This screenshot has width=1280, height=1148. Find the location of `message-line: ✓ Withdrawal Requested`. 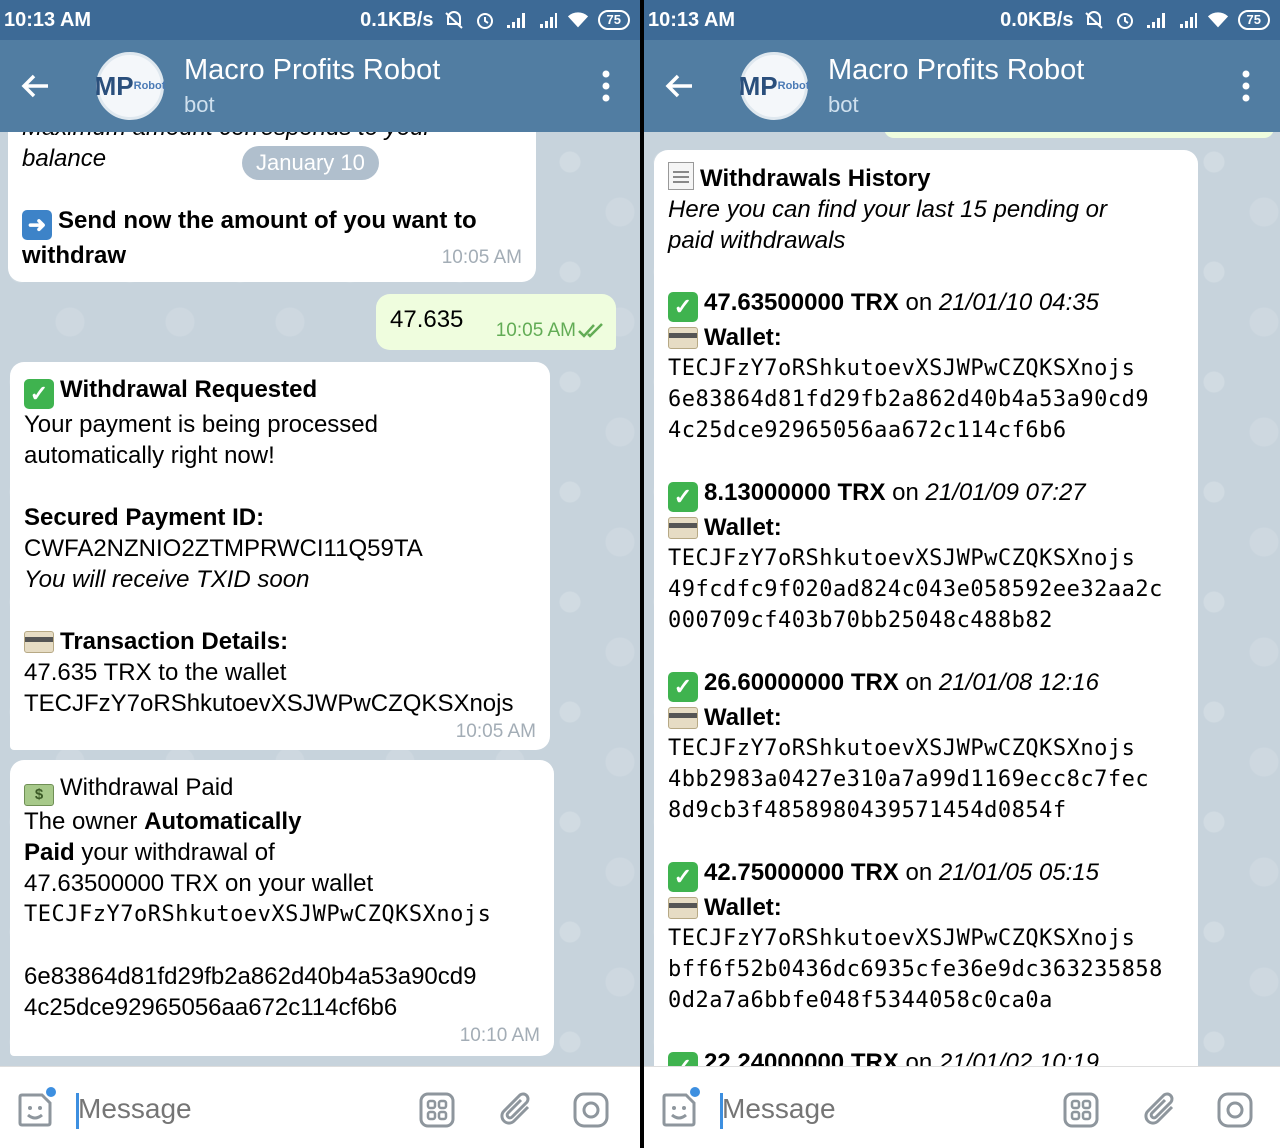

message-line: ✓ Withdrawal Requested is located at coordinates (280, 391).